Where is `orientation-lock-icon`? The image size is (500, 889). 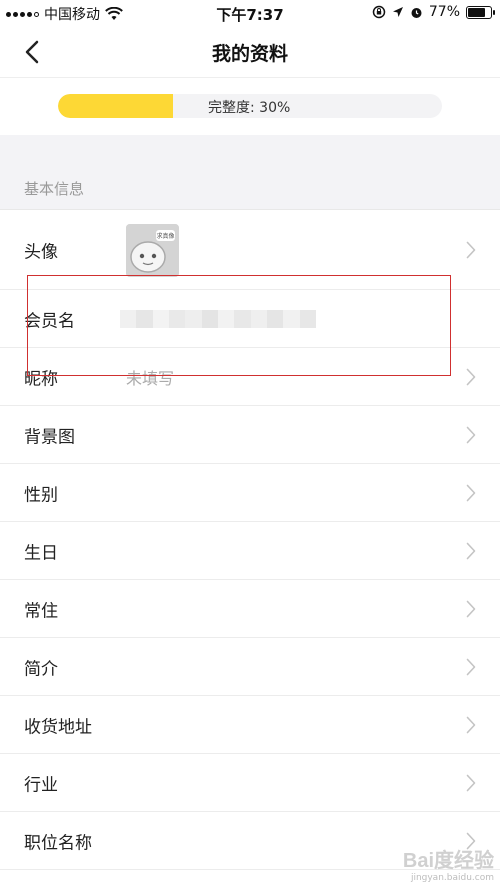
orientation-lock-icon is located at coordinates (379, 12).